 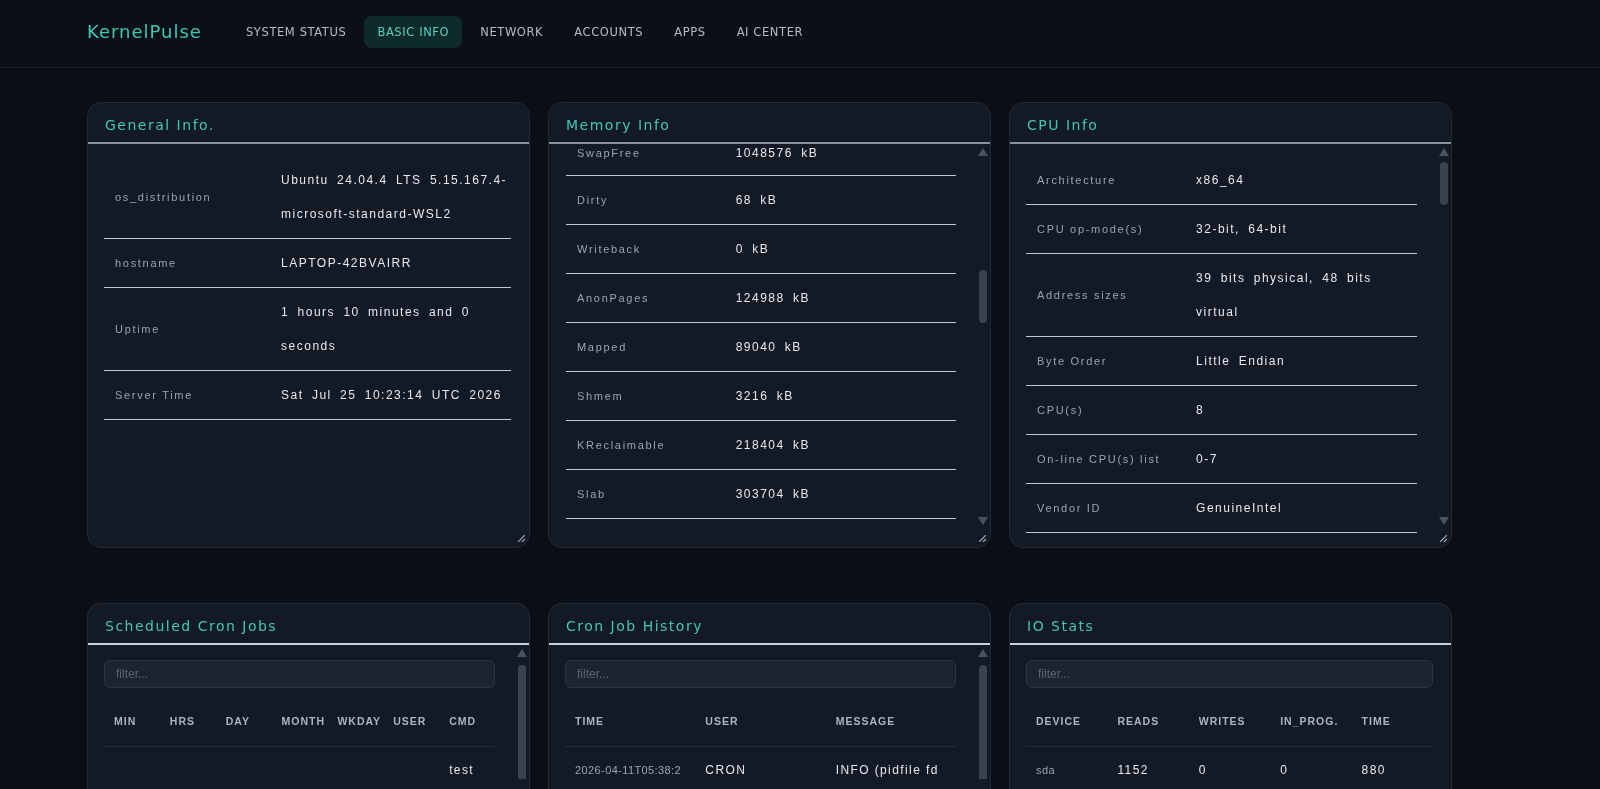 What do you see at coordinates (1284, 295) in the screenshot?
I see `field-value: 39 bits physical, 48 bits virtual` at bounding box center [1284, 295].